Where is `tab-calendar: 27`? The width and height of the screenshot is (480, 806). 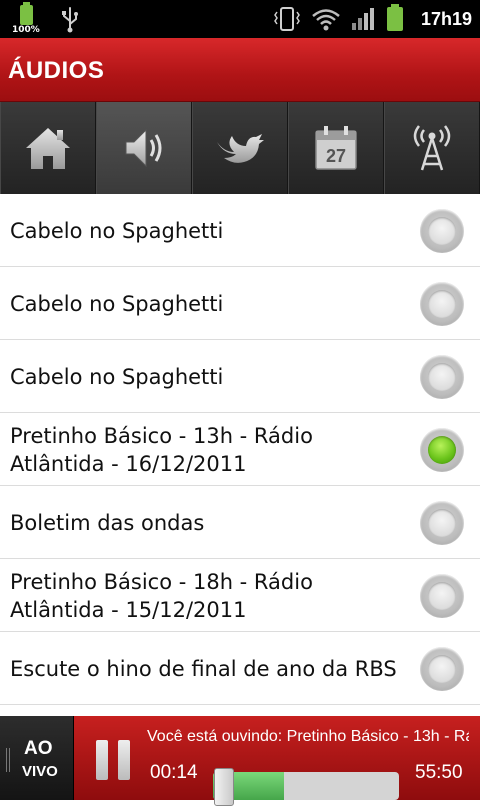 tab-calendar: 27 is located at coordinates (336, 148).